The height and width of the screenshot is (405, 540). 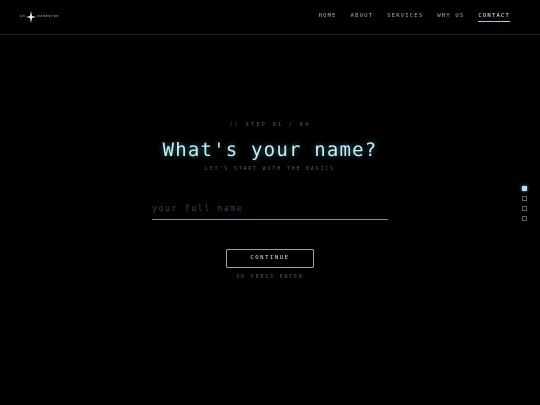 What do you see at coordinates (450, 17) in the screenshot?
I see `nav-item-why-us: WHY US` at bounding box center [450, 17].